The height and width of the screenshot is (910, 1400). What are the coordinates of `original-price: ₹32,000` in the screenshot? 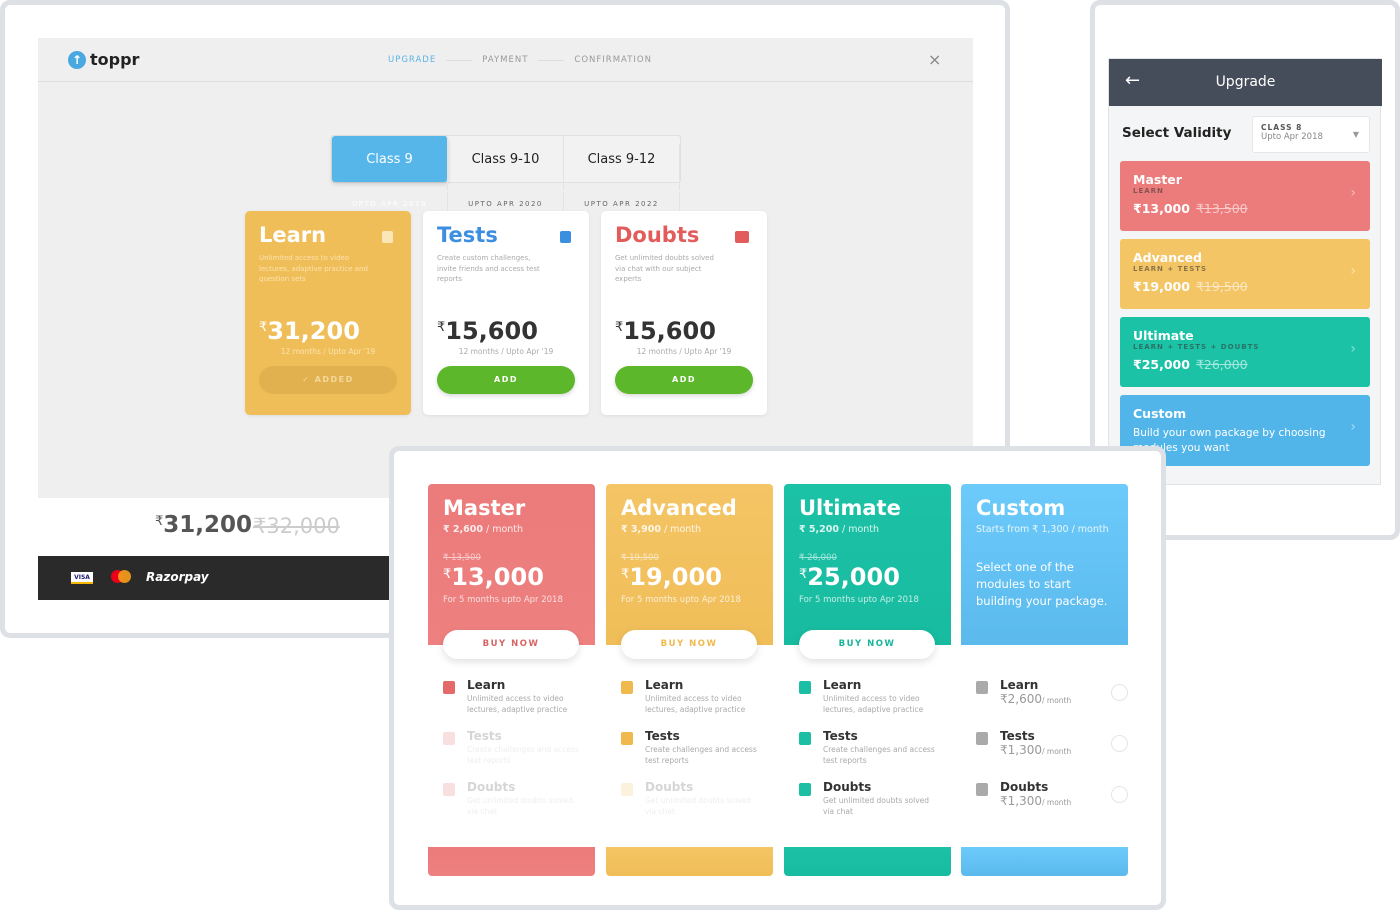 It's located at (296, 526).